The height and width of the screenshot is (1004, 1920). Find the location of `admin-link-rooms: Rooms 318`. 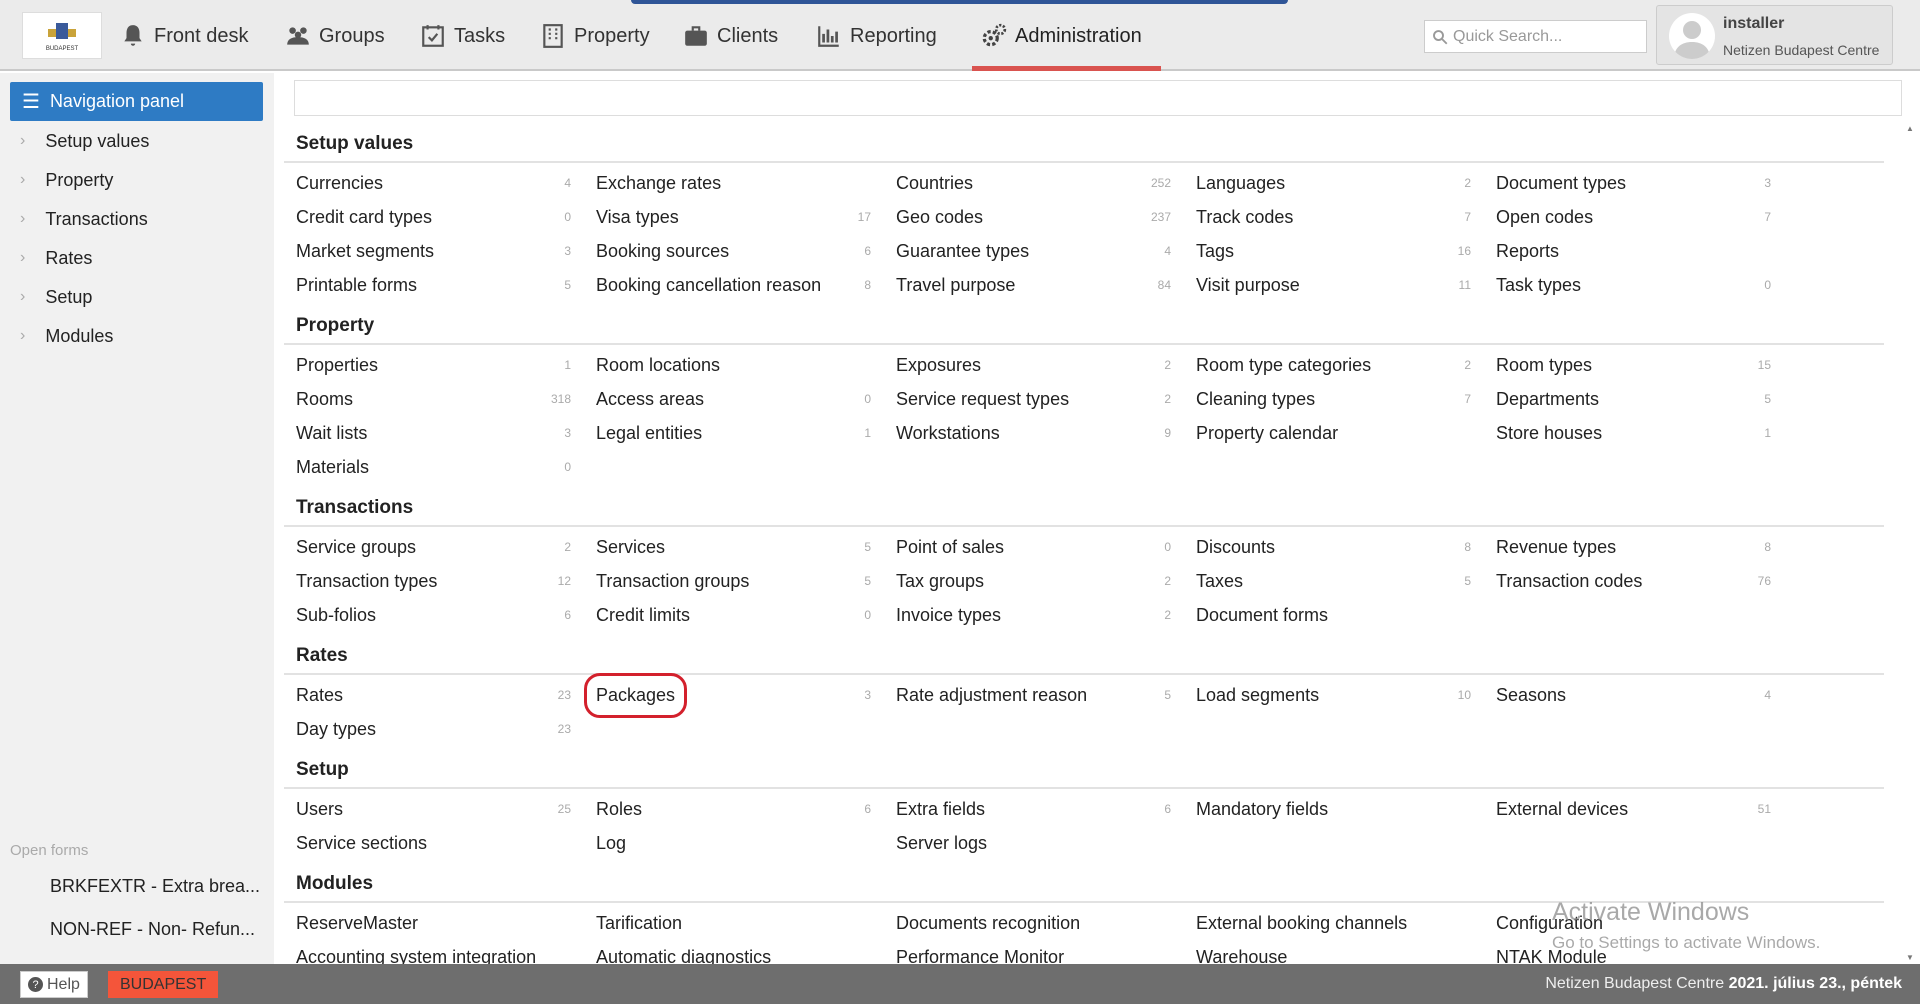

admin-link-rooms: Rooms 318 is located at coordinates (446, 399).